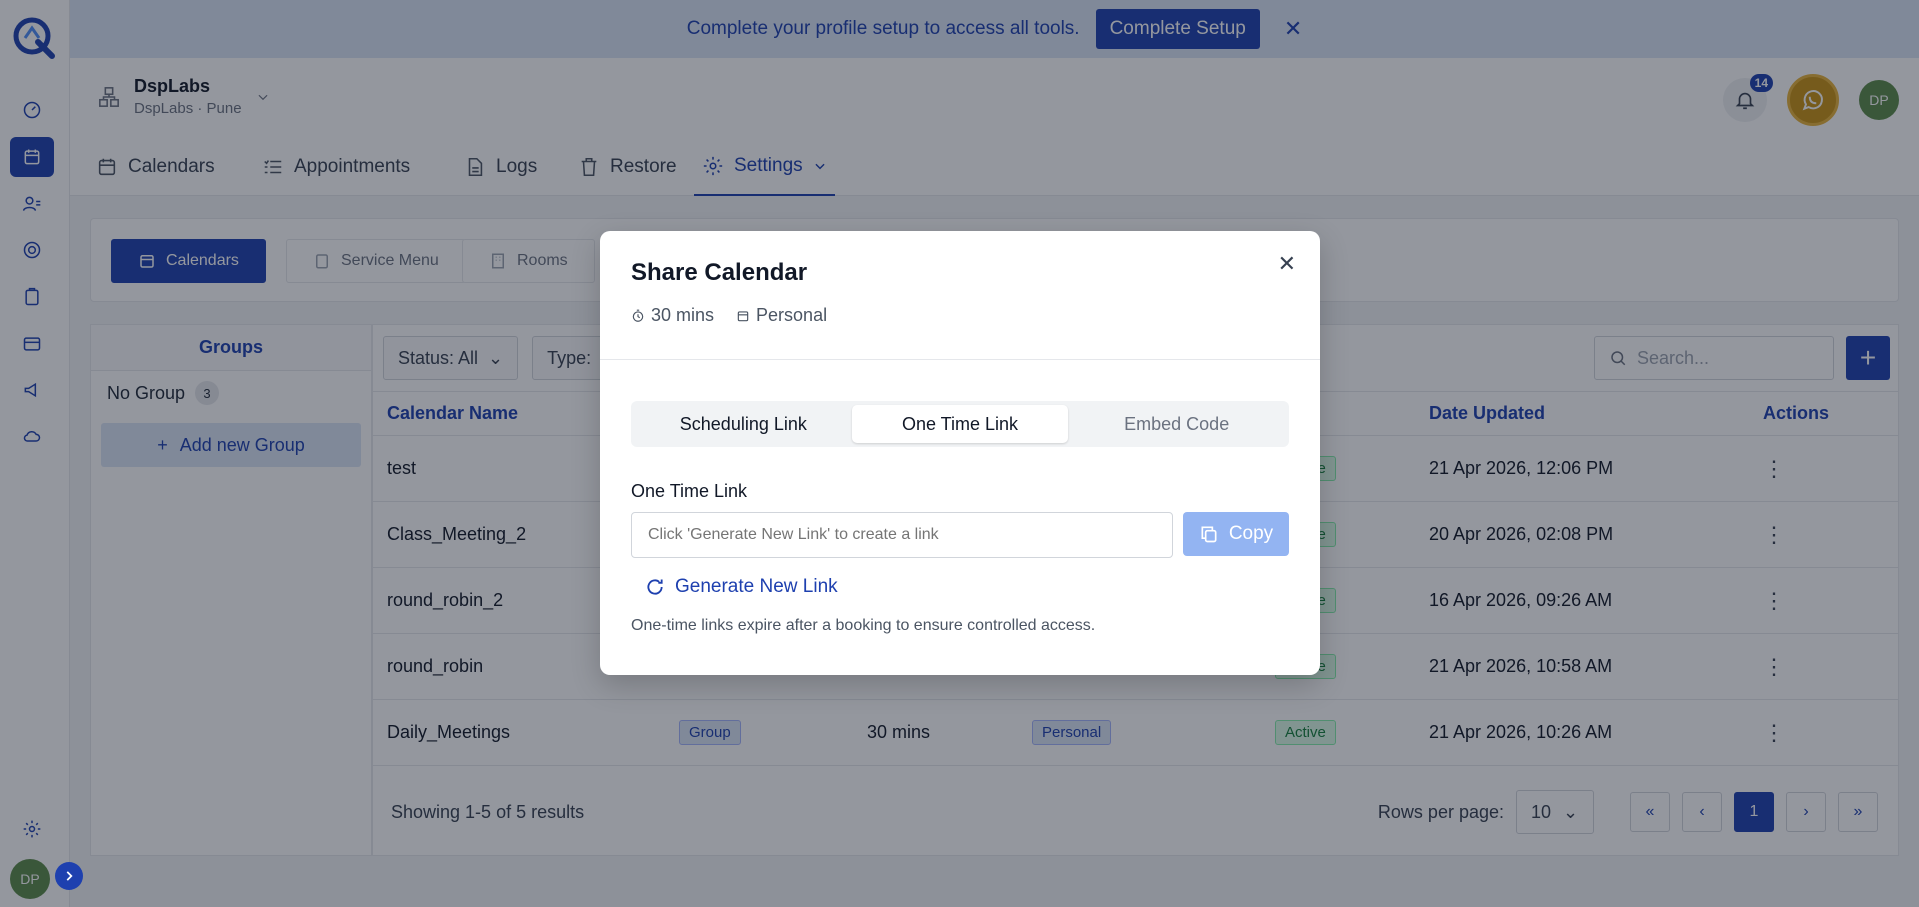 This screenshot has height=907, width=1919. What do you see at coordinates (1209, 534) in the screenshot?
I see `copy-icon` at bounding box center [1209, 534].